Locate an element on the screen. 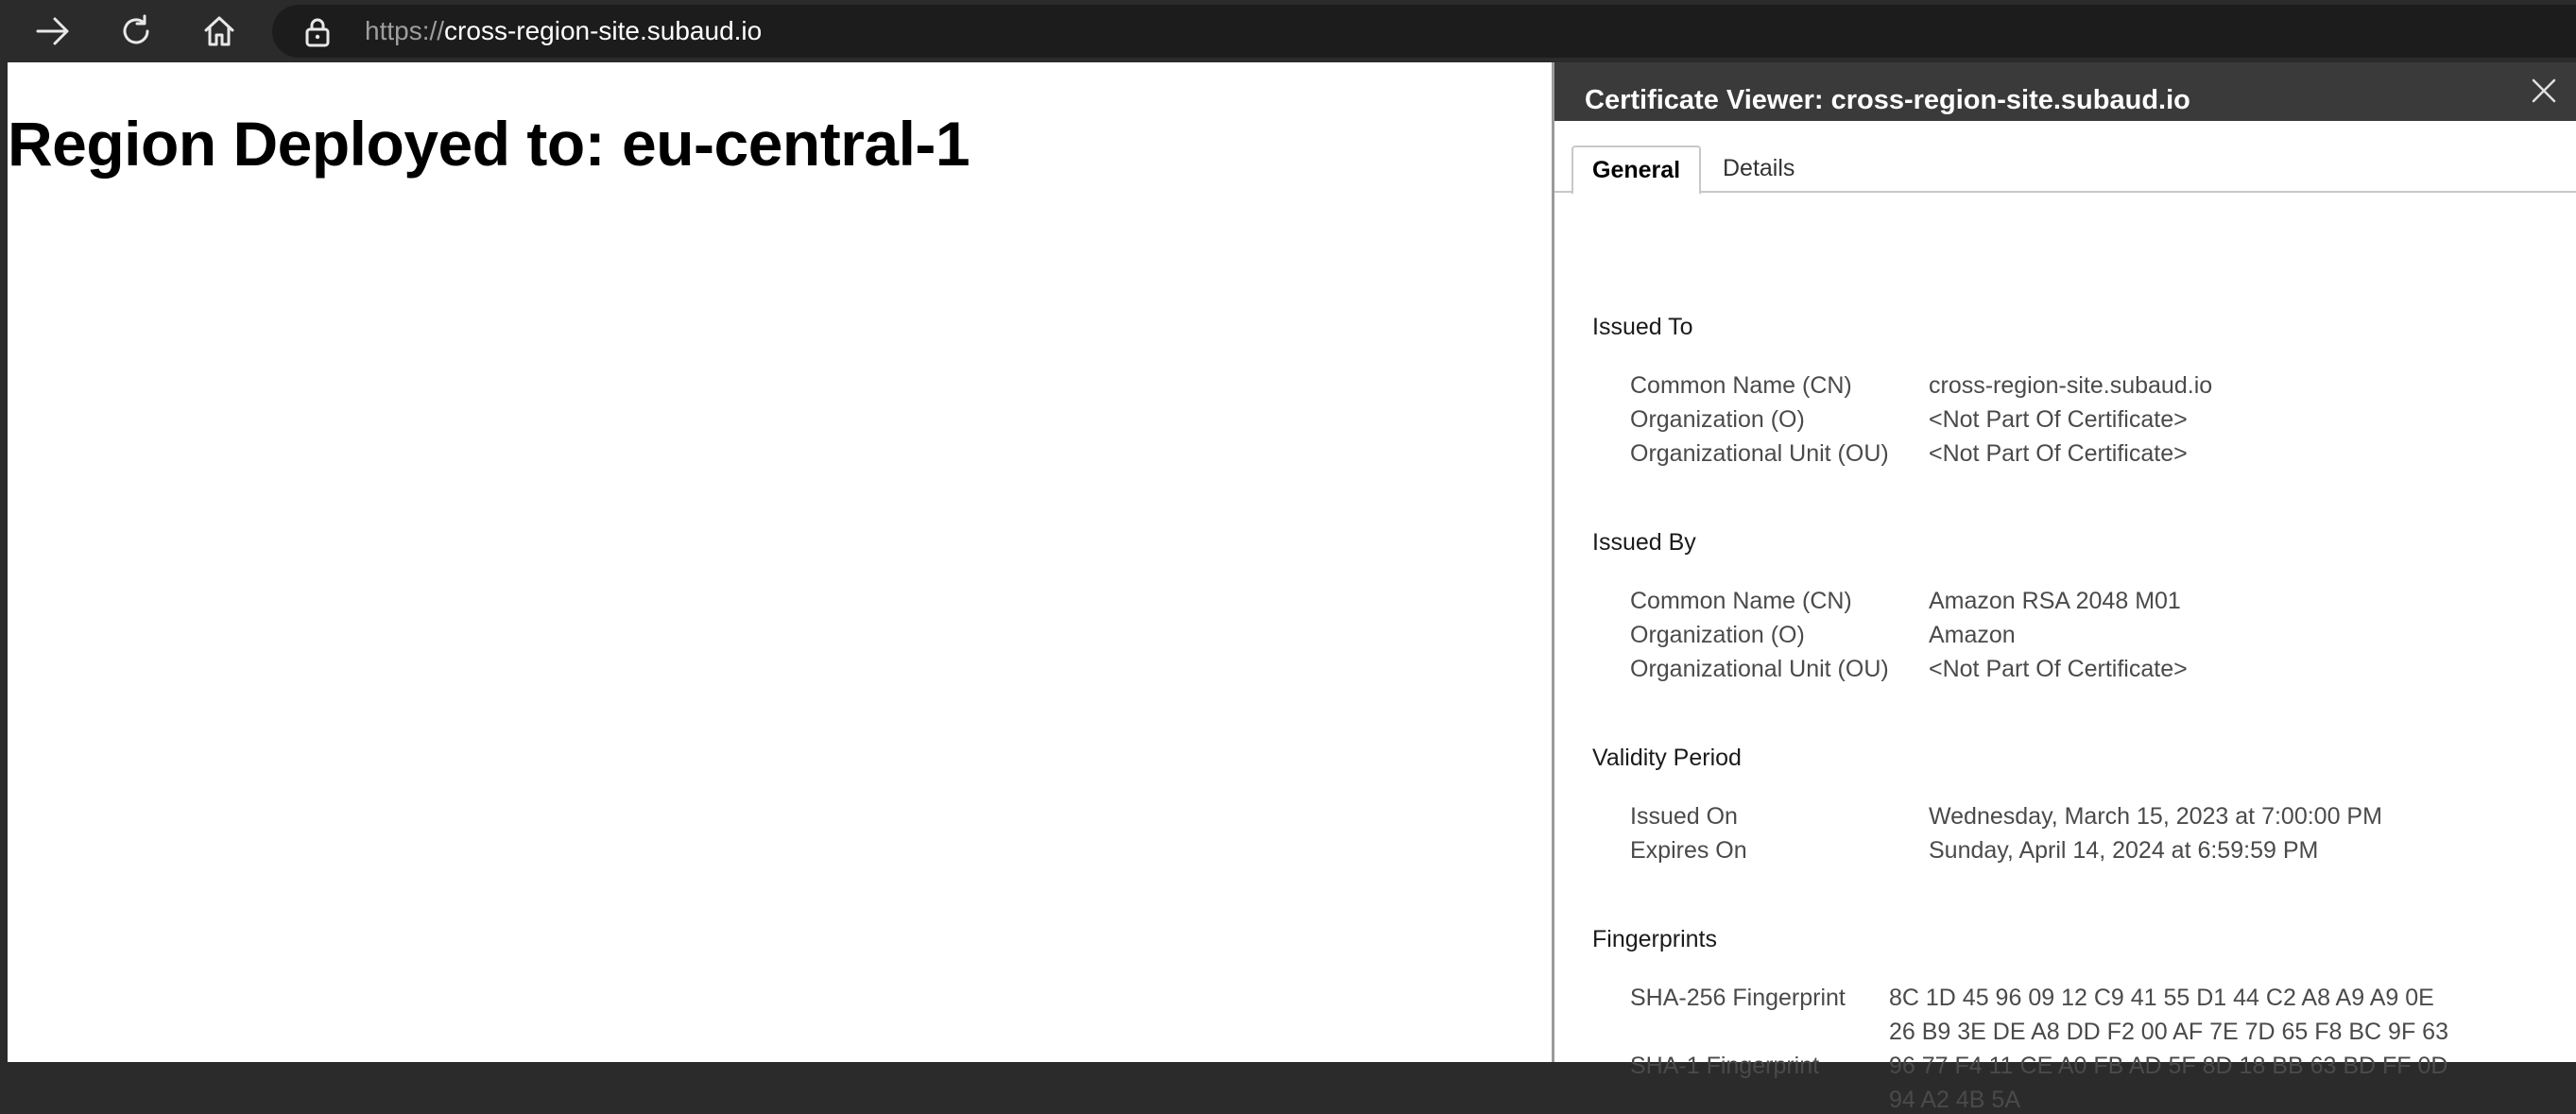 This screenshot has height=1114, width=2576. expires-on-label: Expires On is located at coordinates (1688, 850).